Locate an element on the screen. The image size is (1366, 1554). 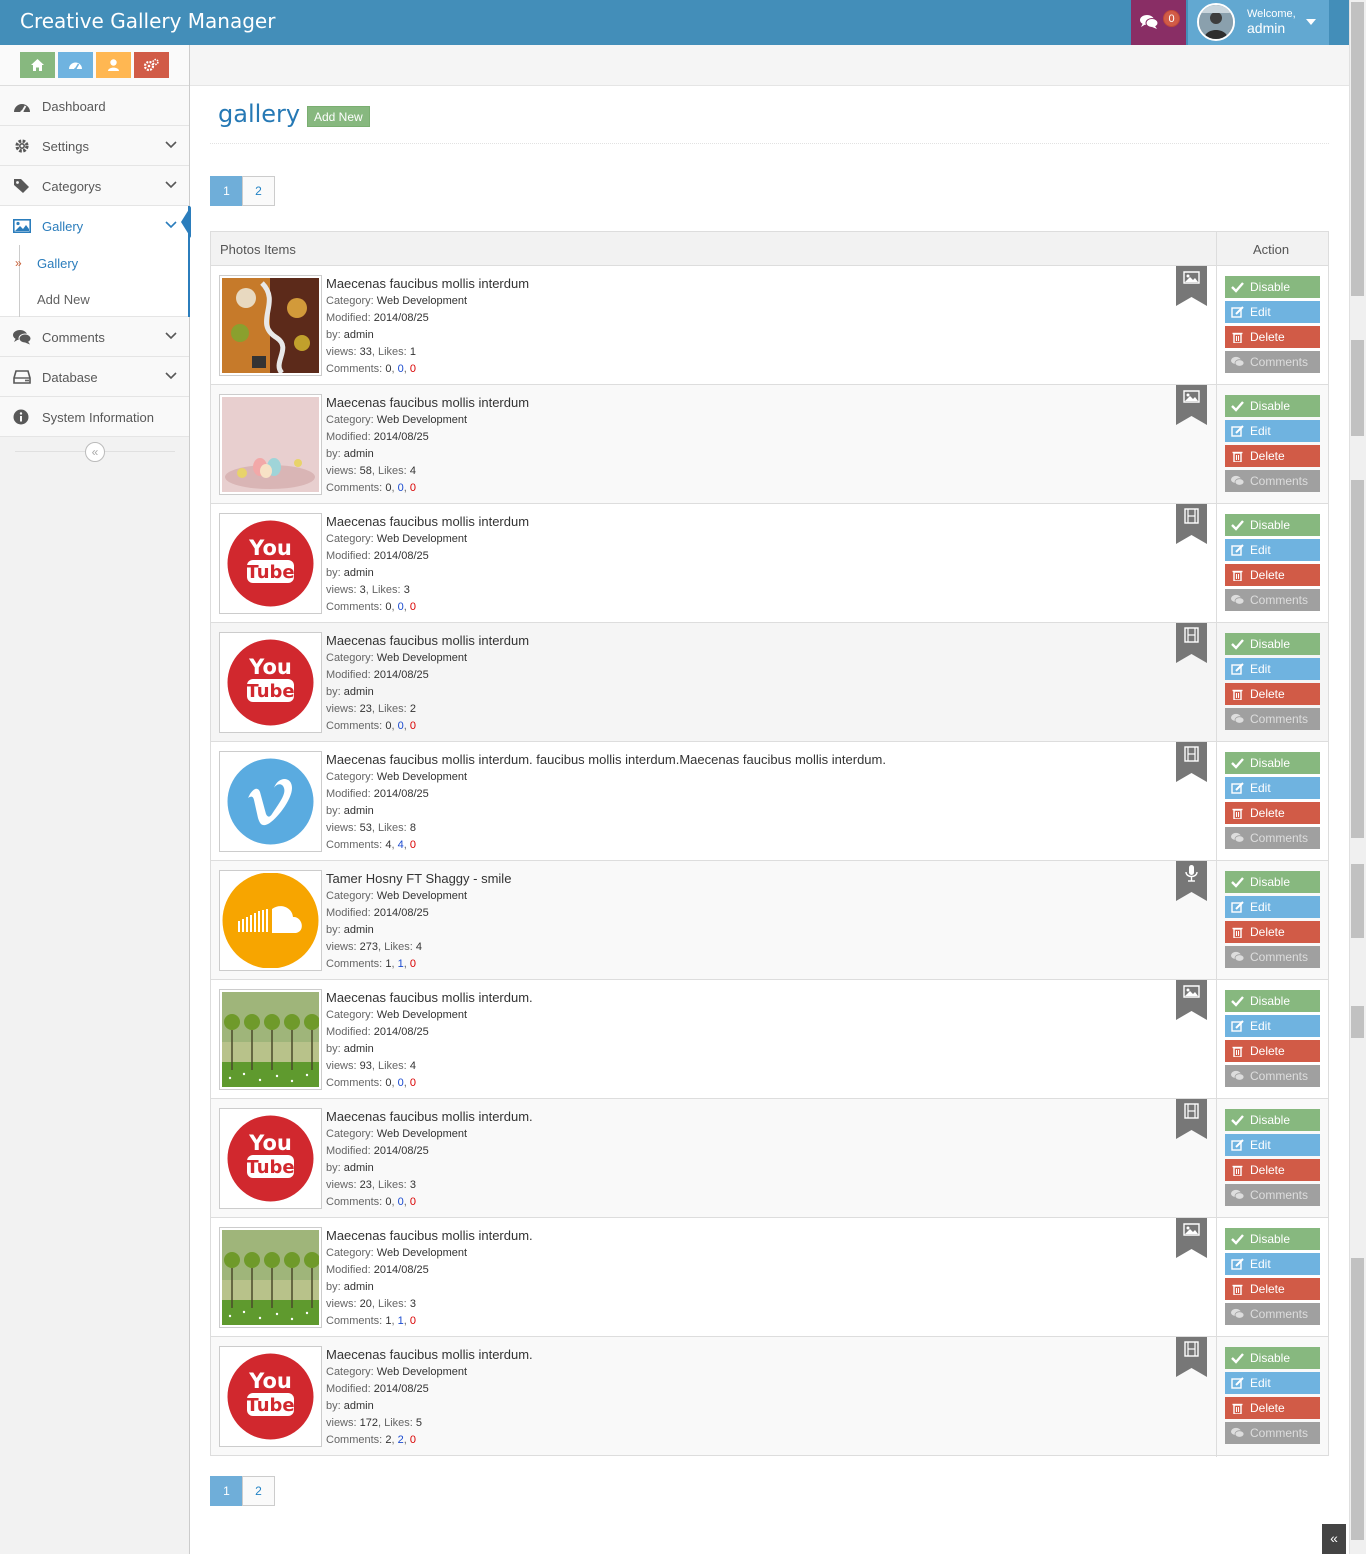
scroll-to-top-button: « is located at coordinates (1334, 1539).